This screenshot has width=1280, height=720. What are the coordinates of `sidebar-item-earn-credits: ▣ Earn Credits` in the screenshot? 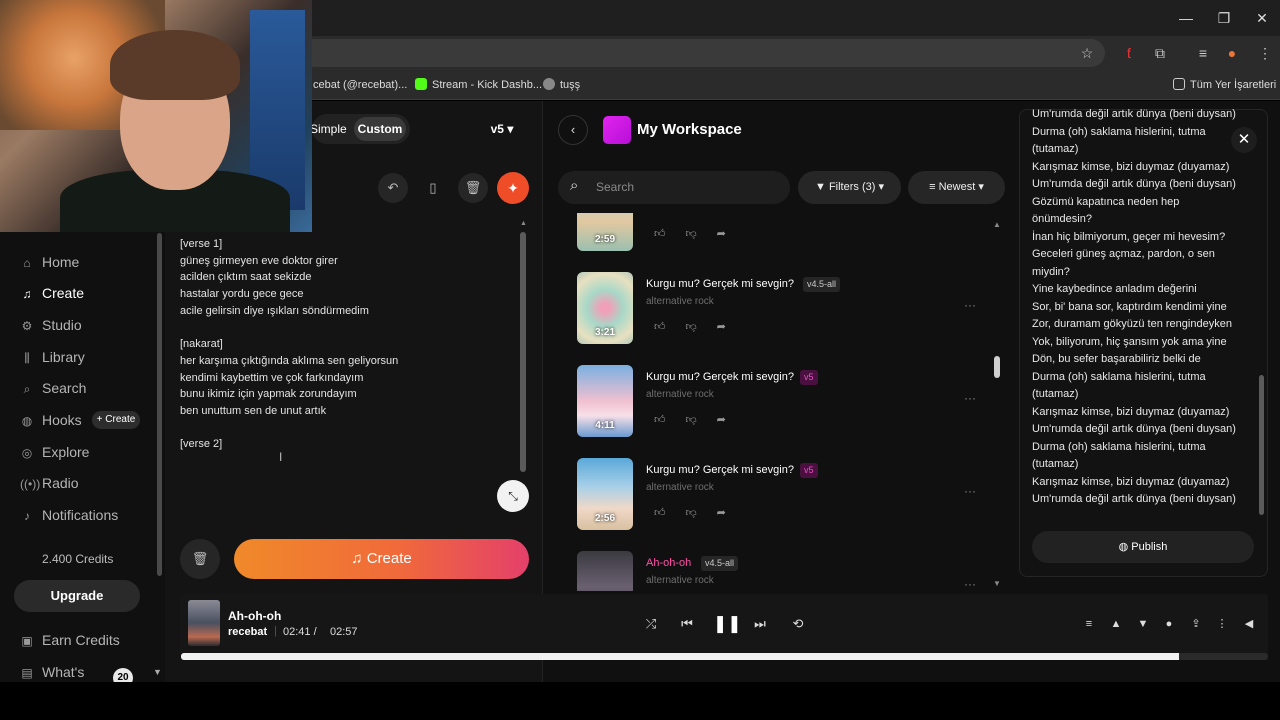 It's located at (69, 640).